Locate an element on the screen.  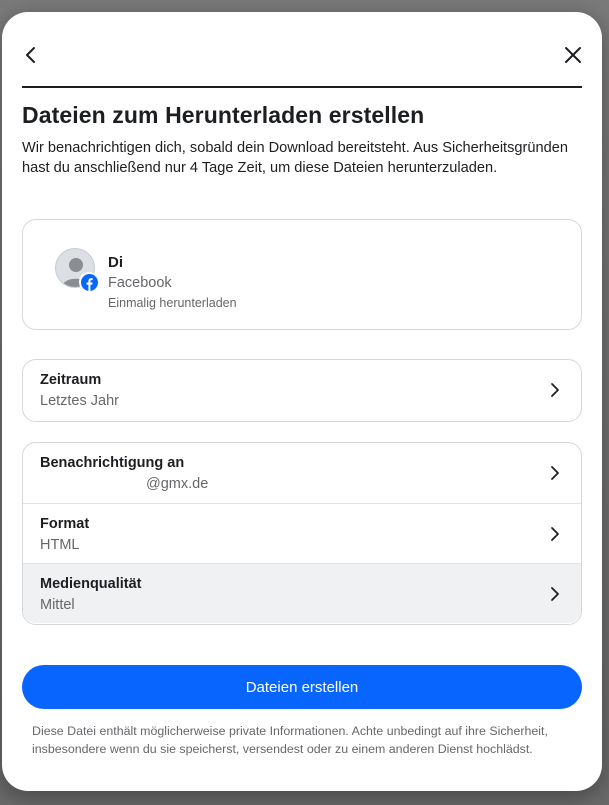
facebook-icon is located at coordinates (89, 282).